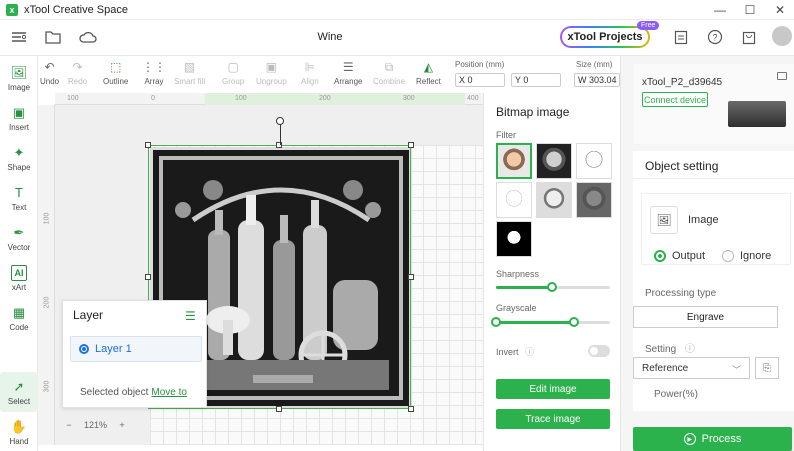 Image resolution: width=794 pixels, height=451 pixels. What do you see at coordinates (19, 158) in the screenshot?
I see `tool-shape: ✦ Shape` at bounding box center [19, 158].